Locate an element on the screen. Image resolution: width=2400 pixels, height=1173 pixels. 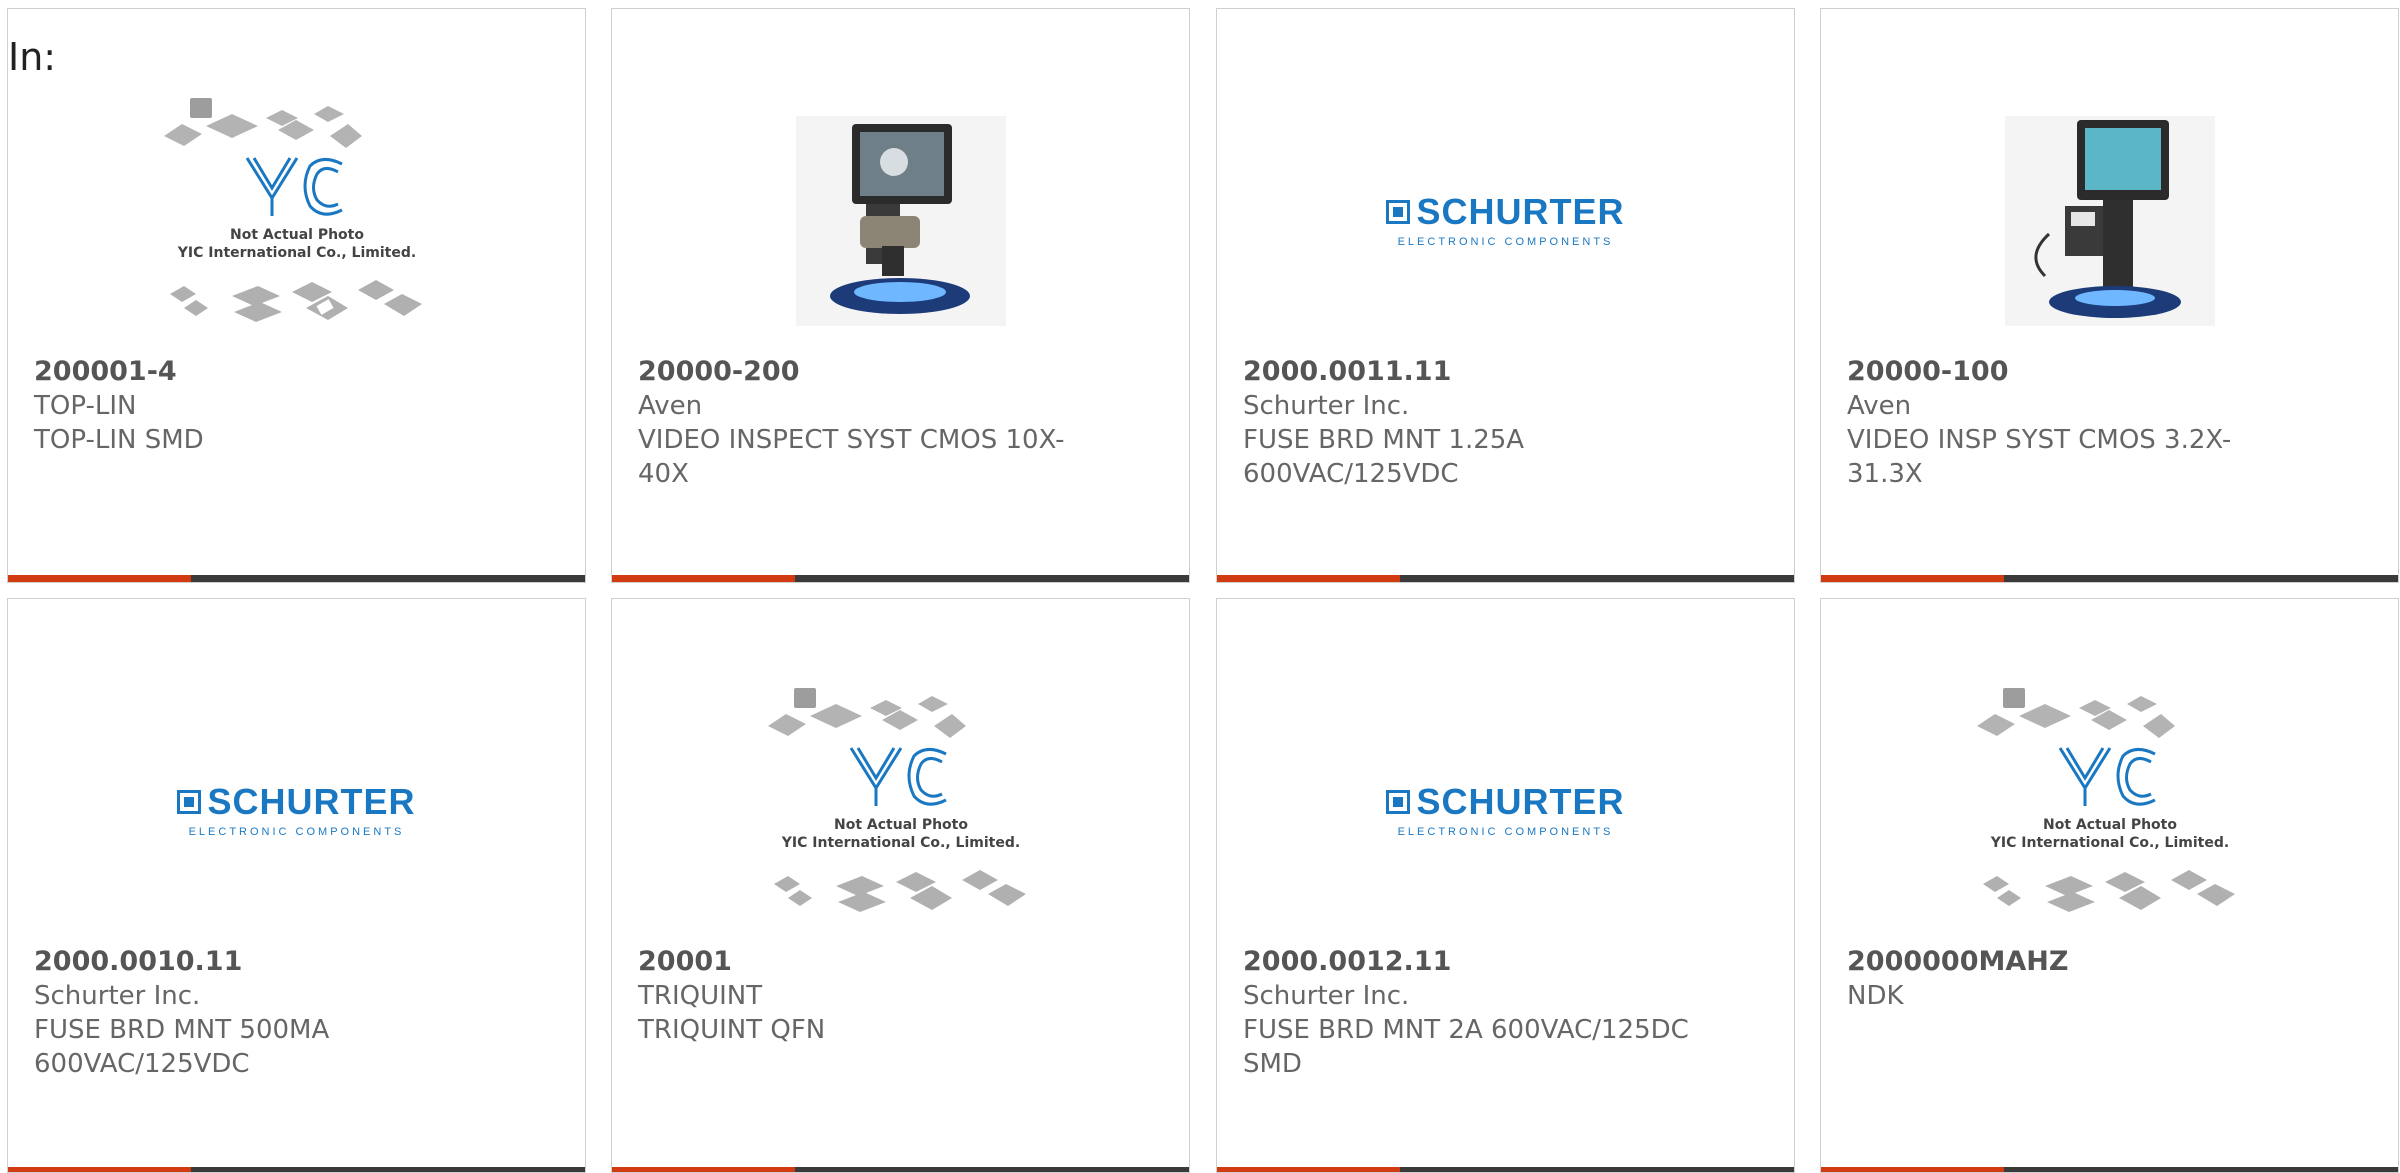
description: VIDEO INSPECT SYST CMOS 10X-40X is located at coordinates (851, 457).